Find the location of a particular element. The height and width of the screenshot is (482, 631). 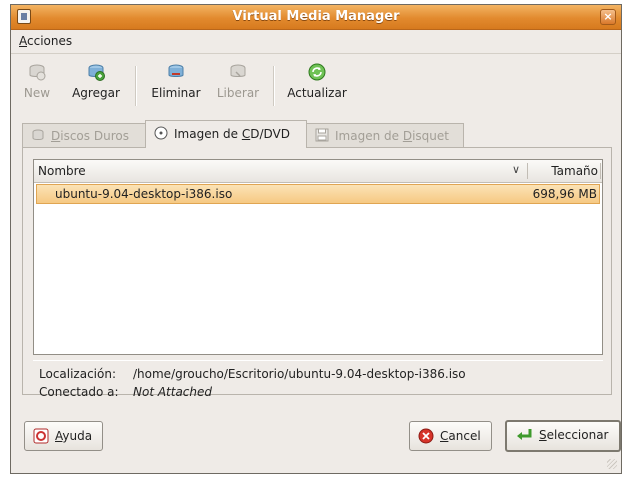

tab-floppy: Imagen de Disquet is located at coordinates (385, 135).